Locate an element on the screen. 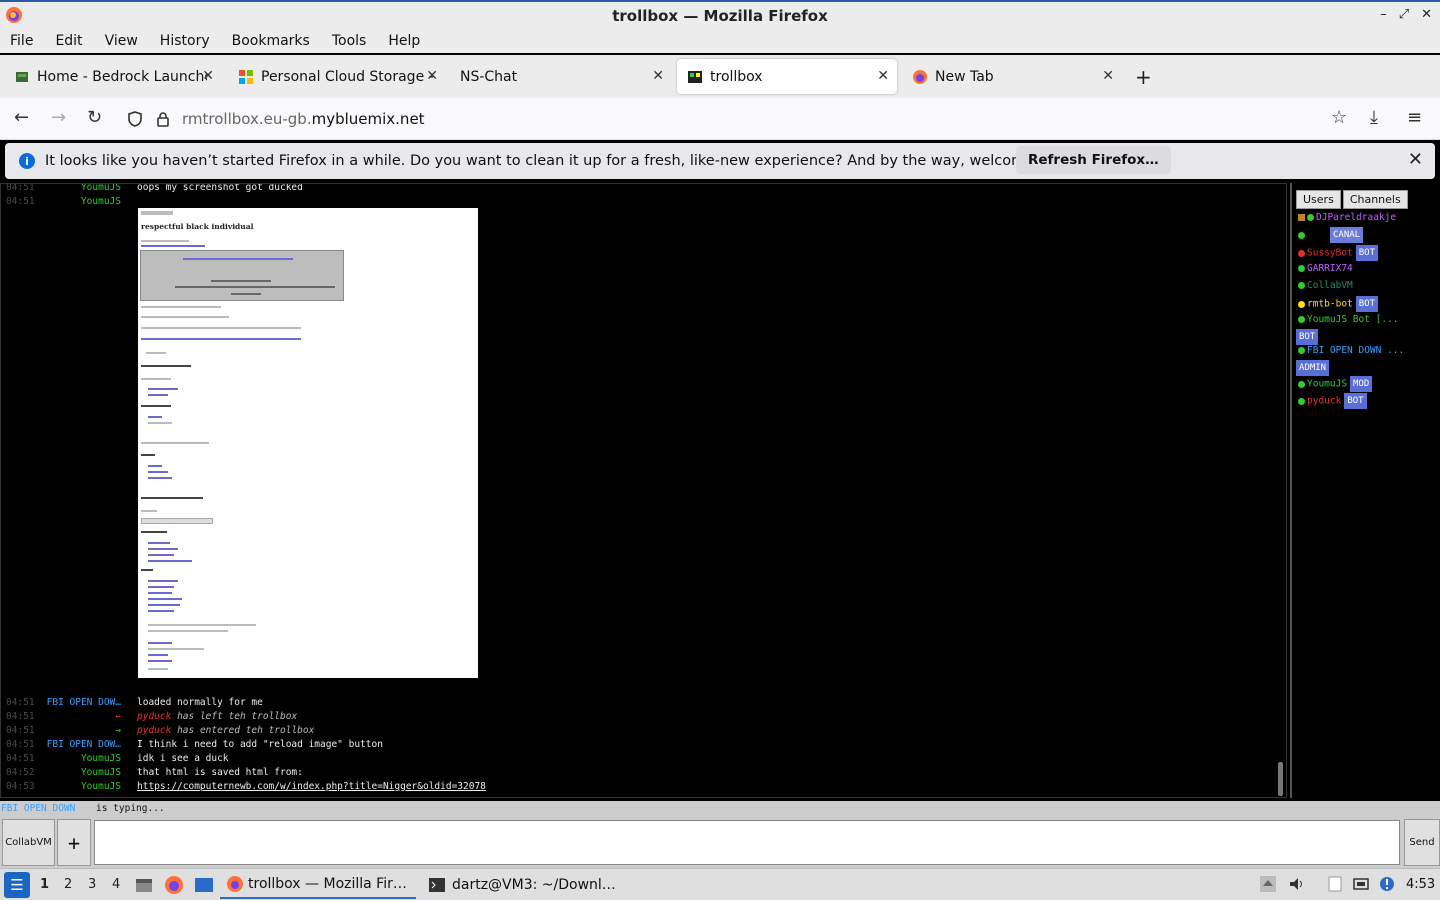  forward-arrow-icon: → is located at coordinates (58, 117).